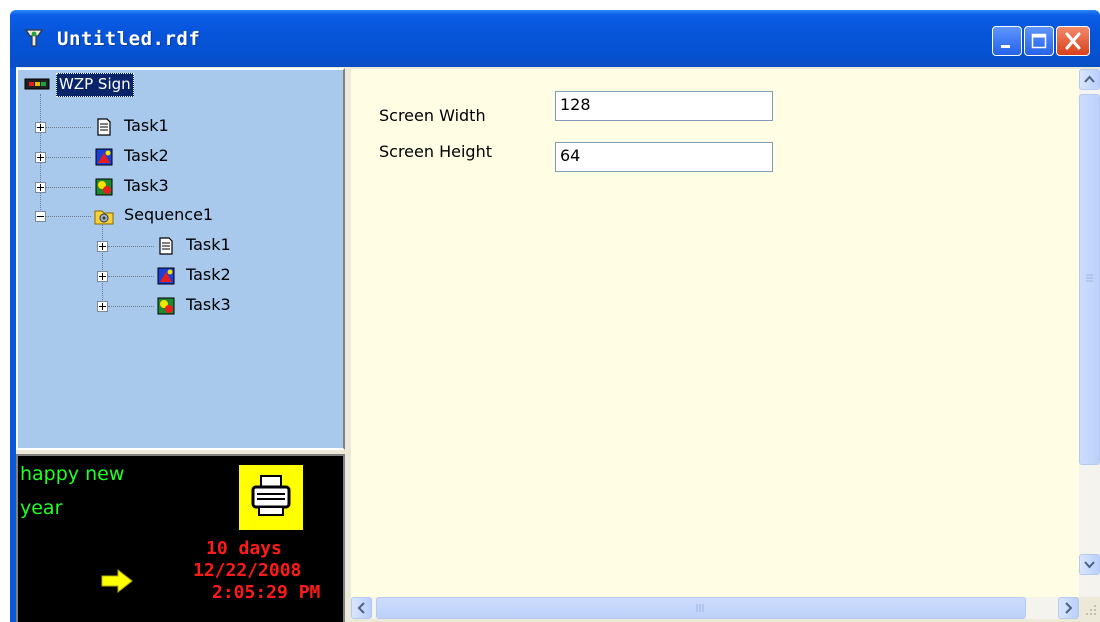  I want to click on scroll-right-button, so click(1068, 608).